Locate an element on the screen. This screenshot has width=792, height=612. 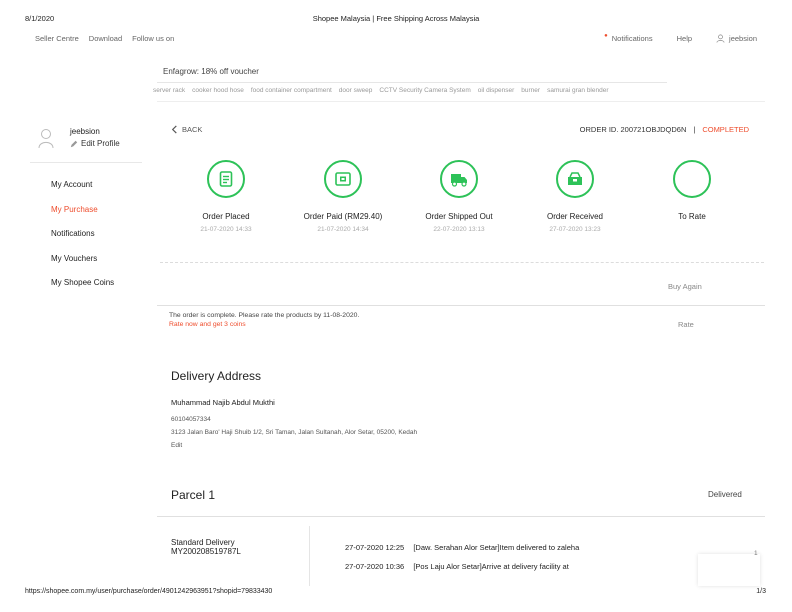
dashed-divider is located at coordinates (462, 262).